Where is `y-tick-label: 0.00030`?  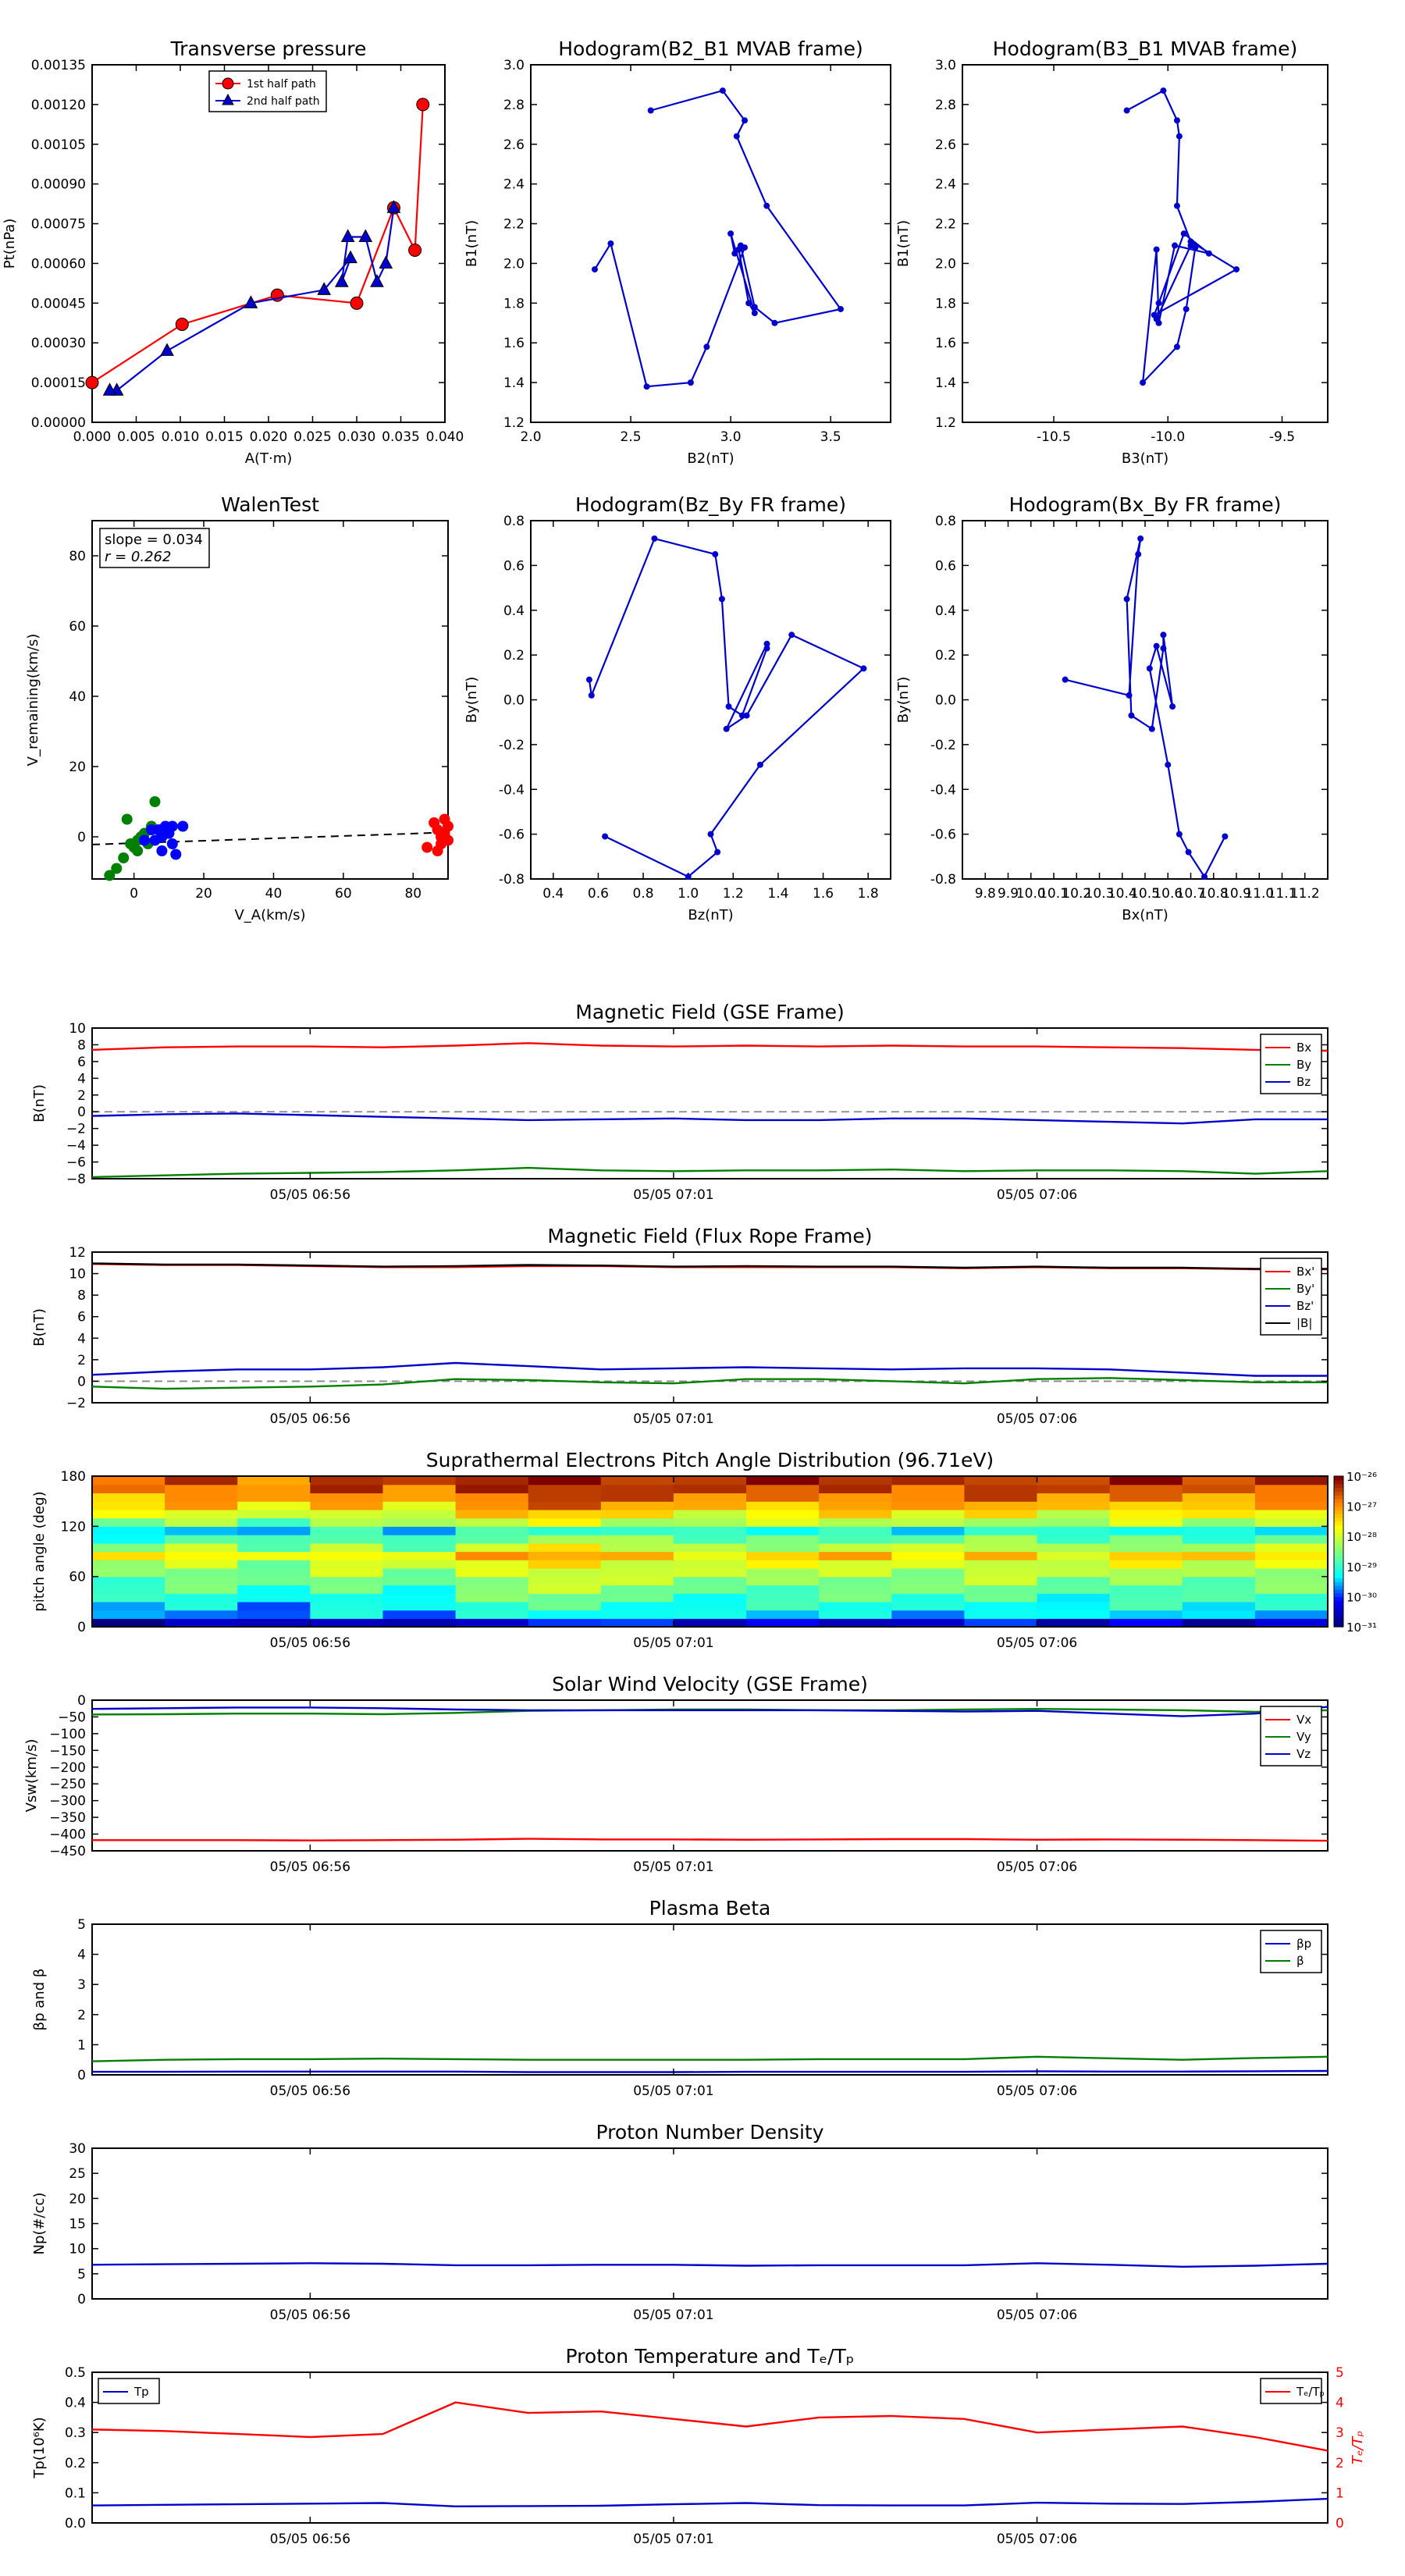
y-tick-label: 0.00030 is located at coordinates (59, 343).